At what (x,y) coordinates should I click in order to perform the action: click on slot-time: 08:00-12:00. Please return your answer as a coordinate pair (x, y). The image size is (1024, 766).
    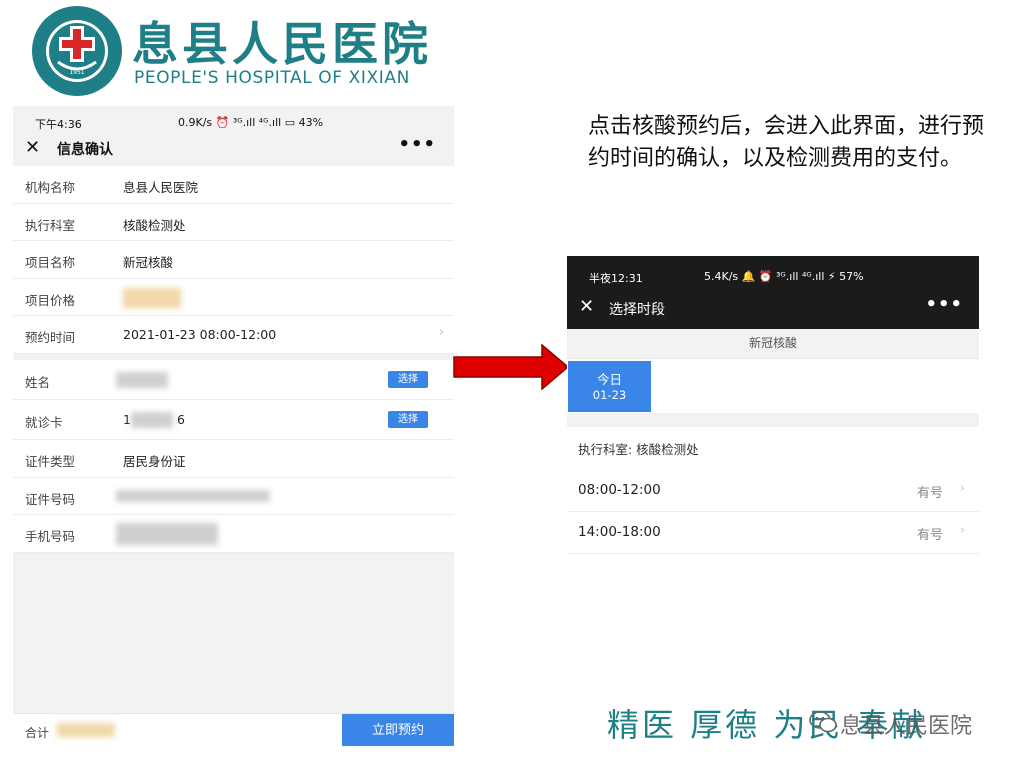
    Looking at the image, I should click on (619, 490).